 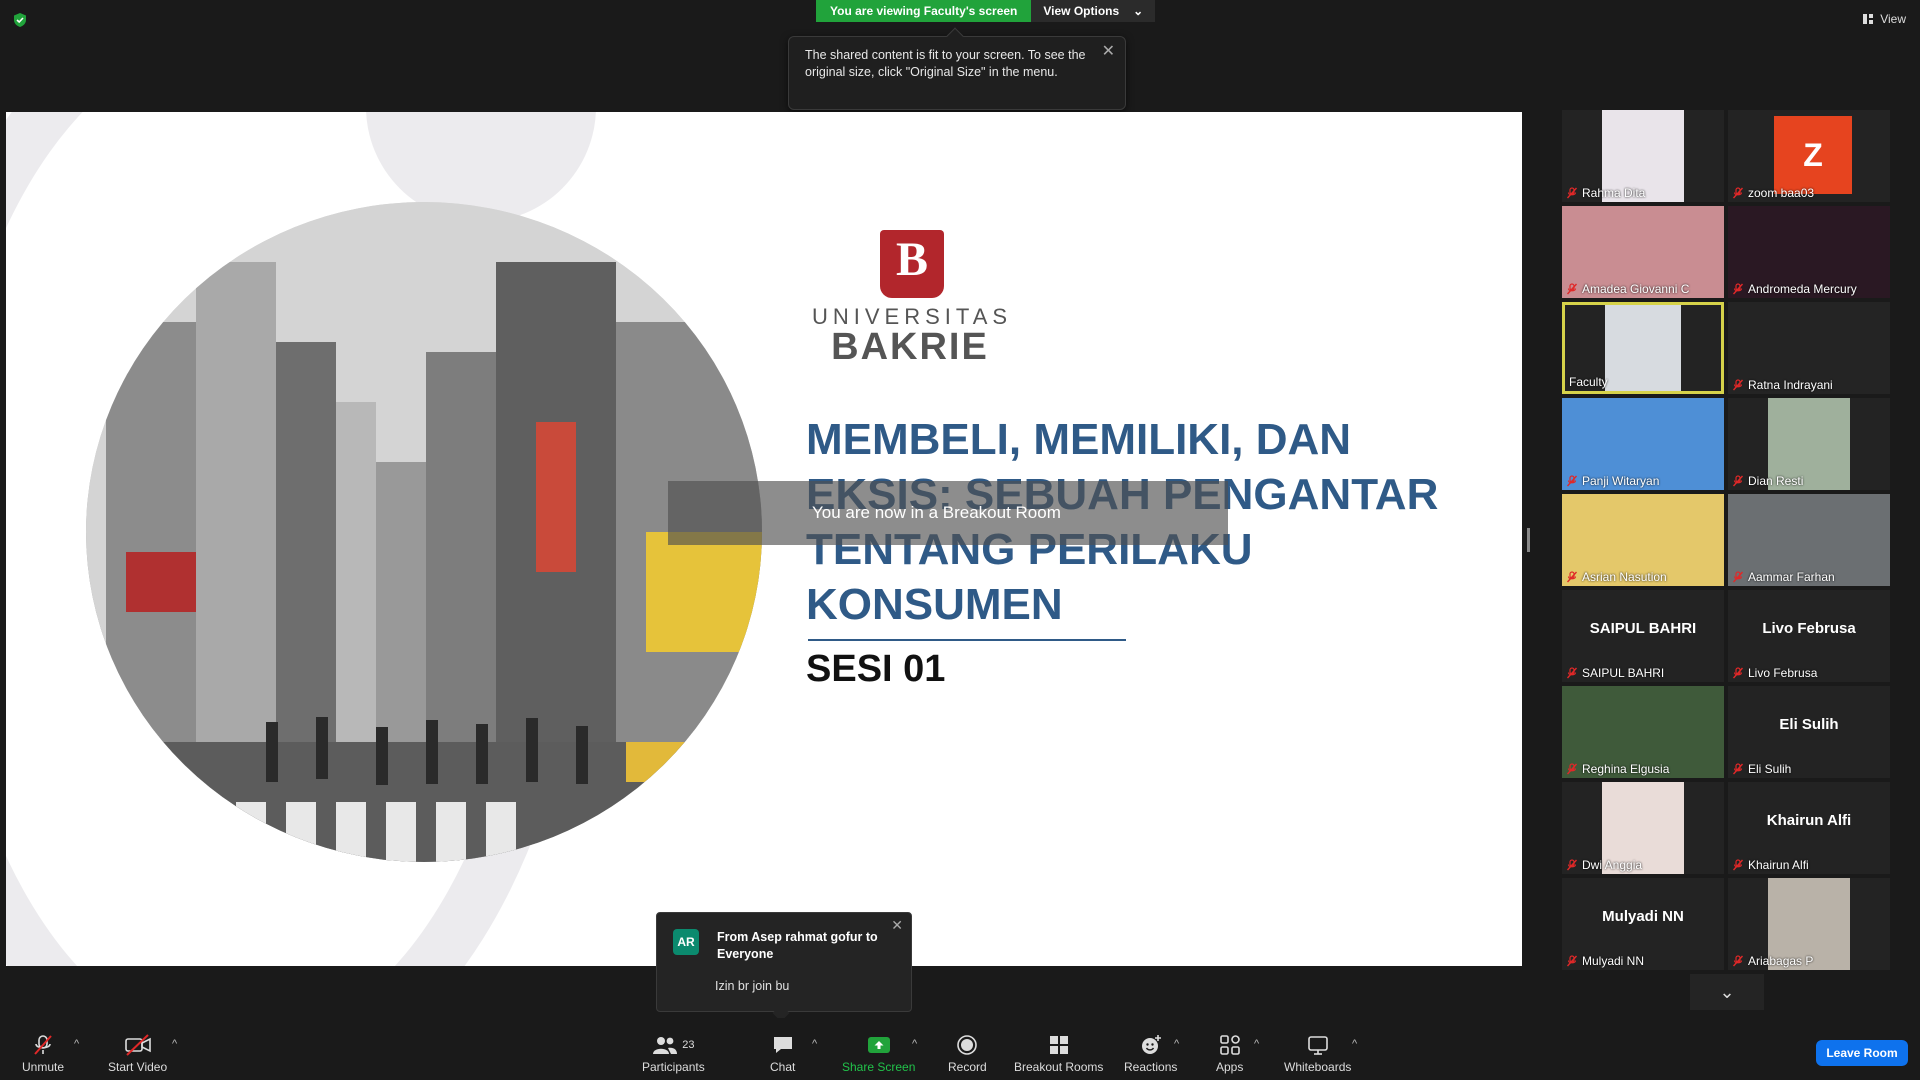 I want to click on gallery-scroll-down-button: ⌄, so click(x=1727, y=992).